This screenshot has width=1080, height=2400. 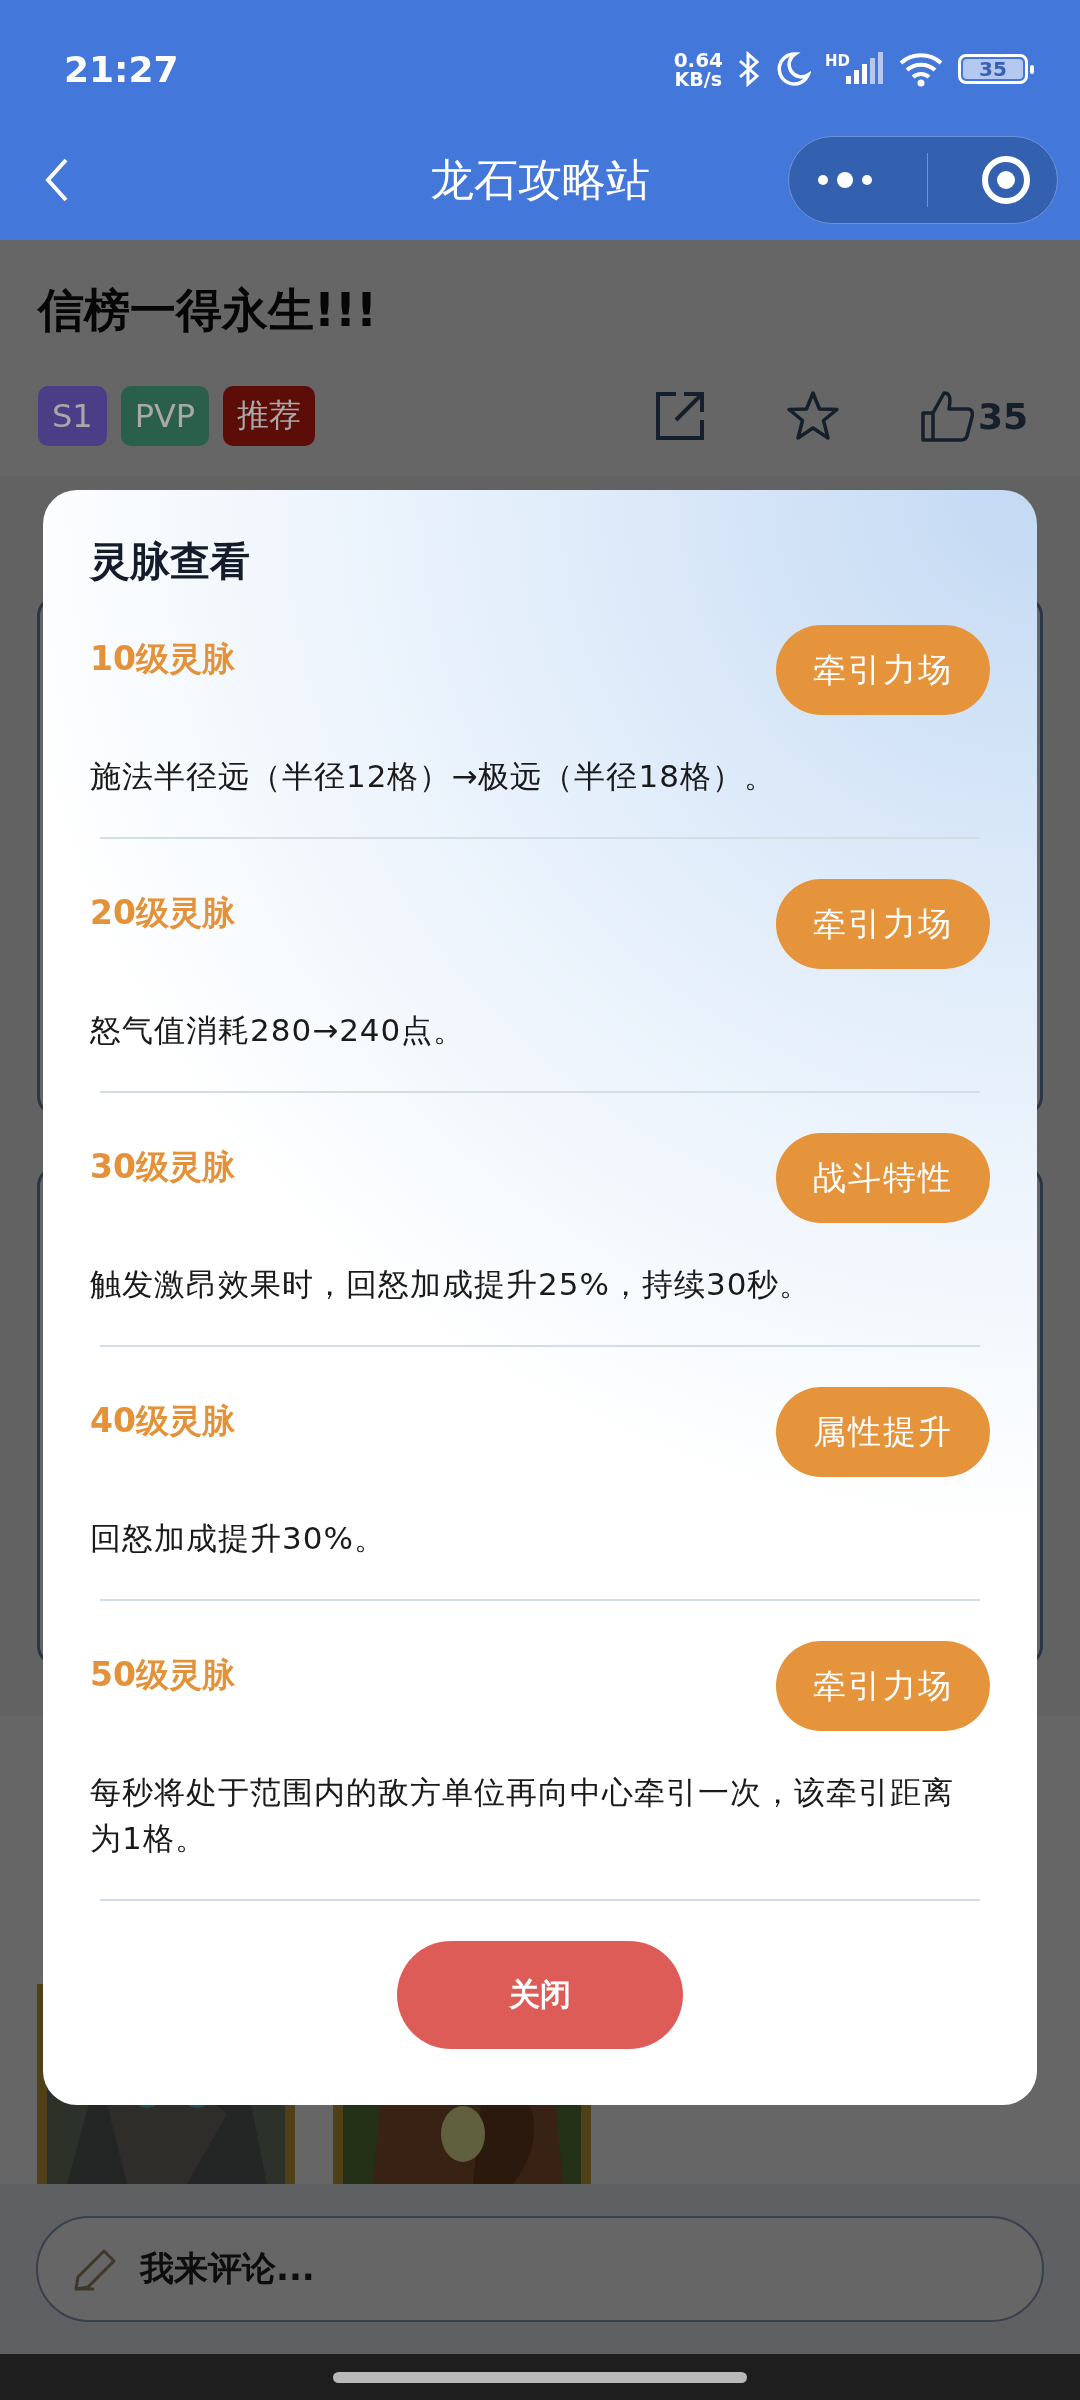 I want to click on level-heading: 30级灵脉, so click(x=162, y=1167).